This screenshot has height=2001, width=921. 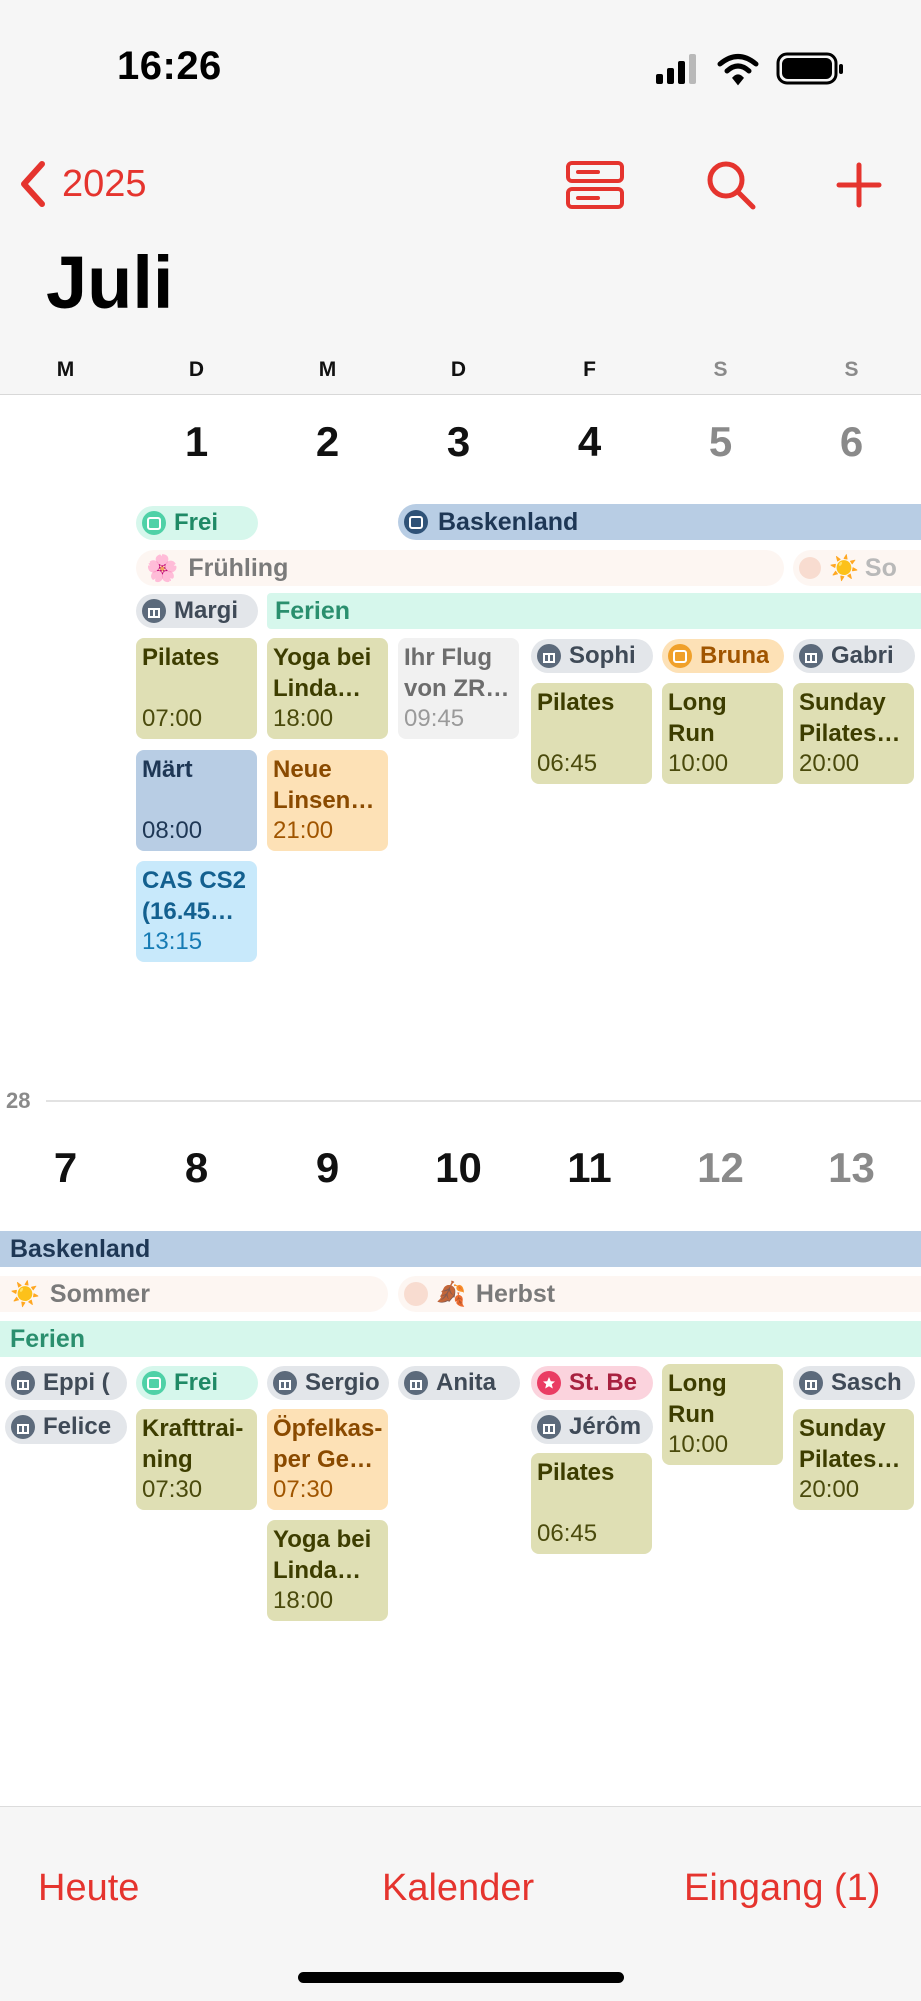 I want to click on calendars-button: Kalender, so click(x=458, y=1888).